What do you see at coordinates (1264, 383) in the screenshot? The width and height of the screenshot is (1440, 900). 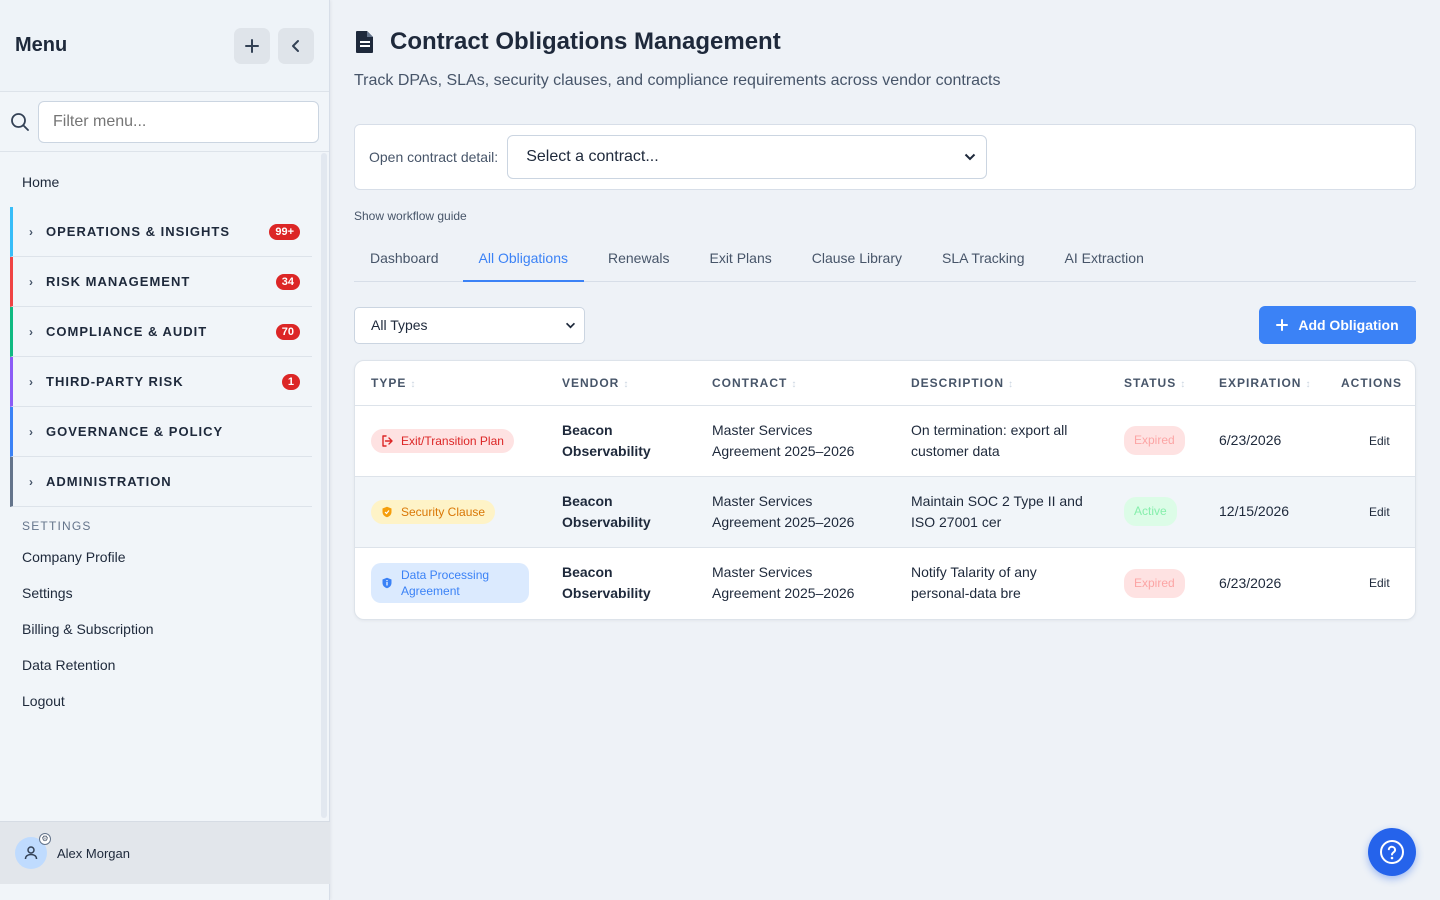 I see `column-header-expiration: EXPIRATION ↕` at bounding box center [1264, 383].